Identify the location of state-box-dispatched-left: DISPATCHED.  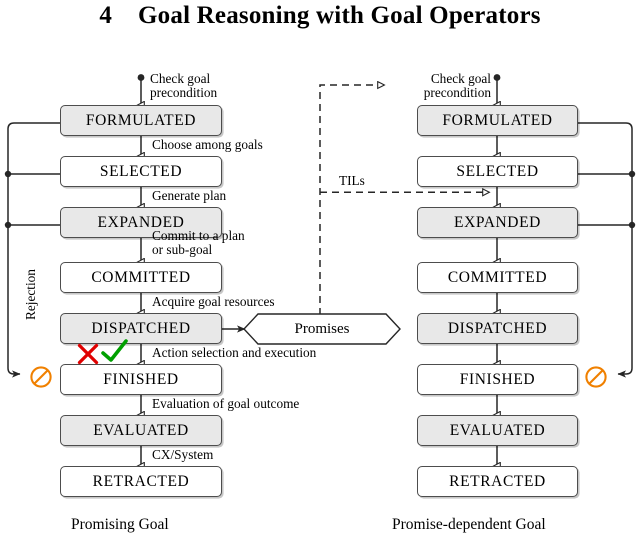
(141, 328).